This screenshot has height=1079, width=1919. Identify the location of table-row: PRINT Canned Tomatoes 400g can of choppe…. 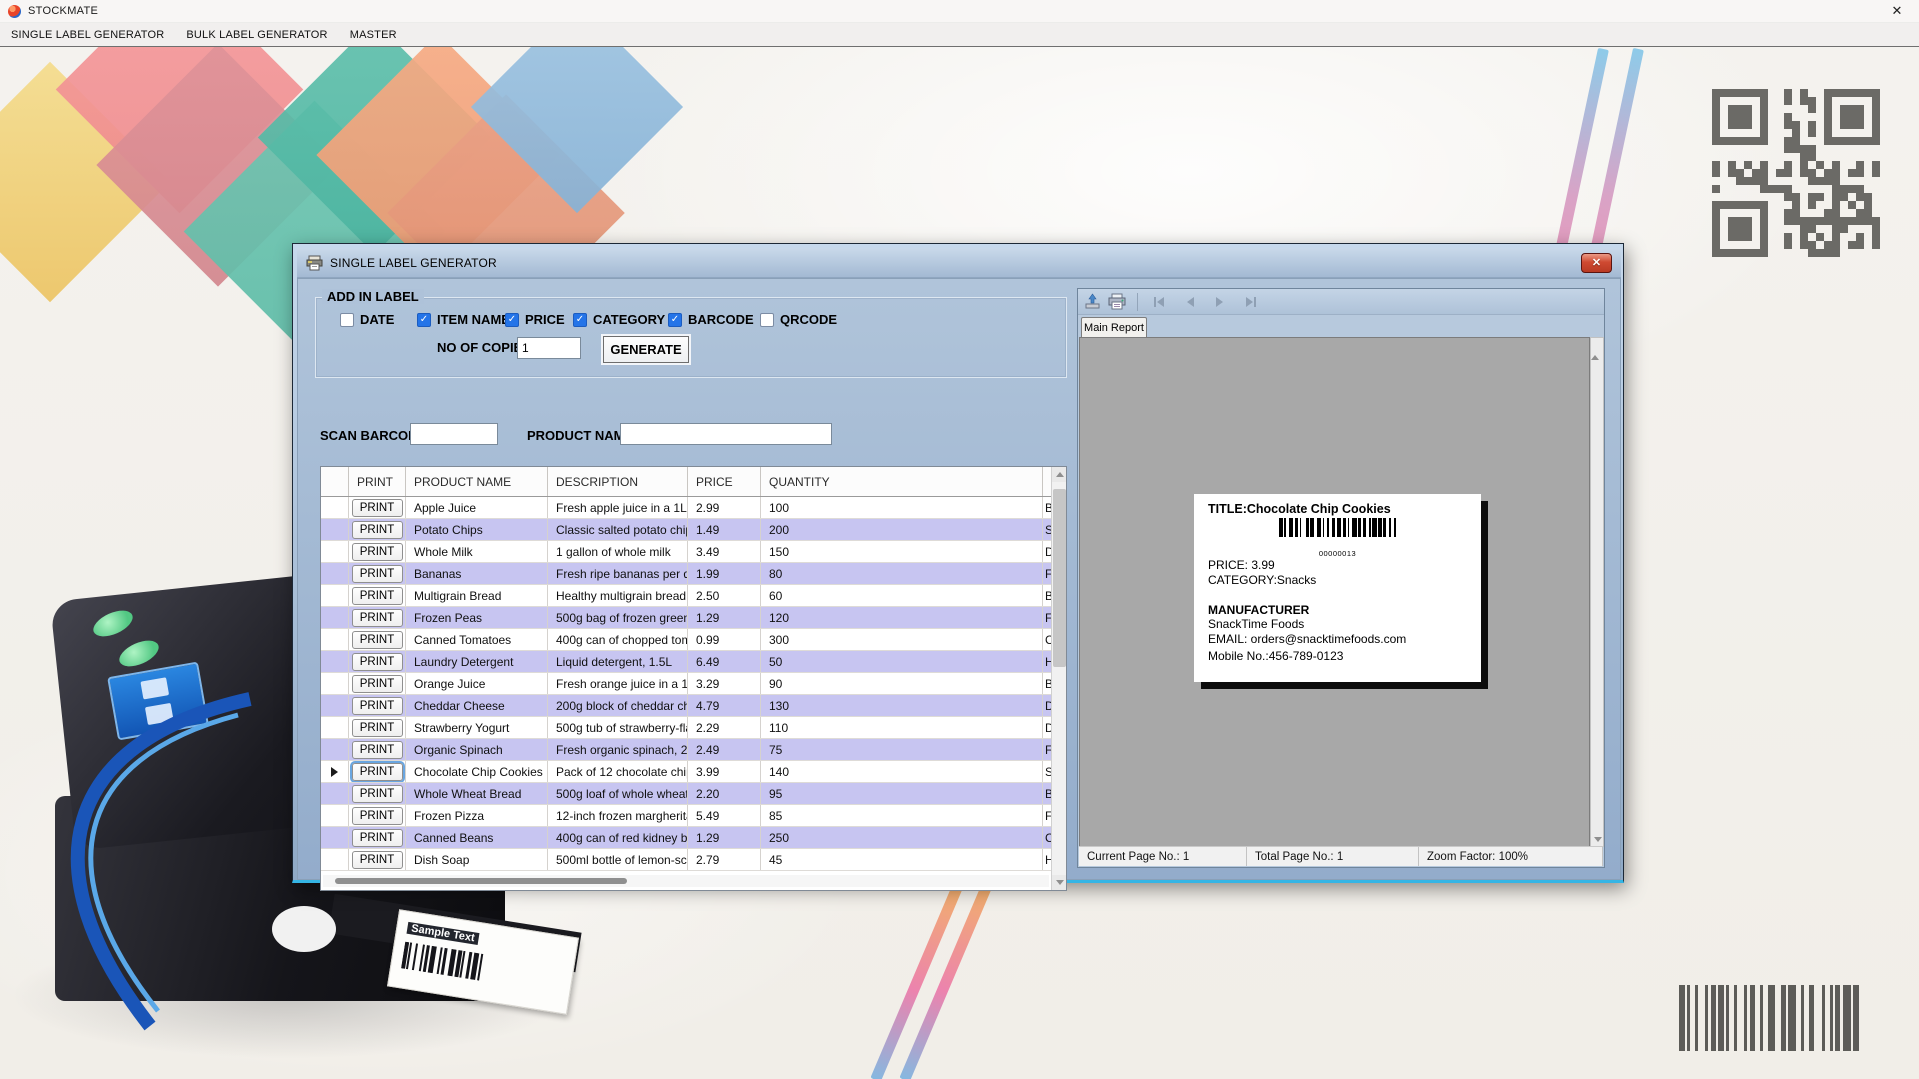
(686, 640).